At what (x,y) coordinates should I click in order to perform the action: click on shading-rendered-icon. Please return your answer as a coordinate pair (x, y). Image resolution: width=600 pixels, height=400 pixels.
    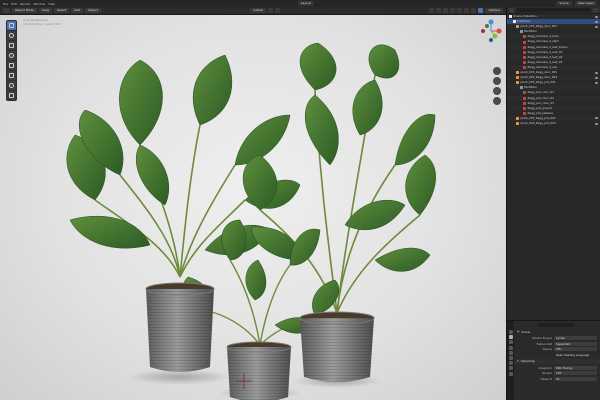
    Looking at the image, I should click on (481, 10).